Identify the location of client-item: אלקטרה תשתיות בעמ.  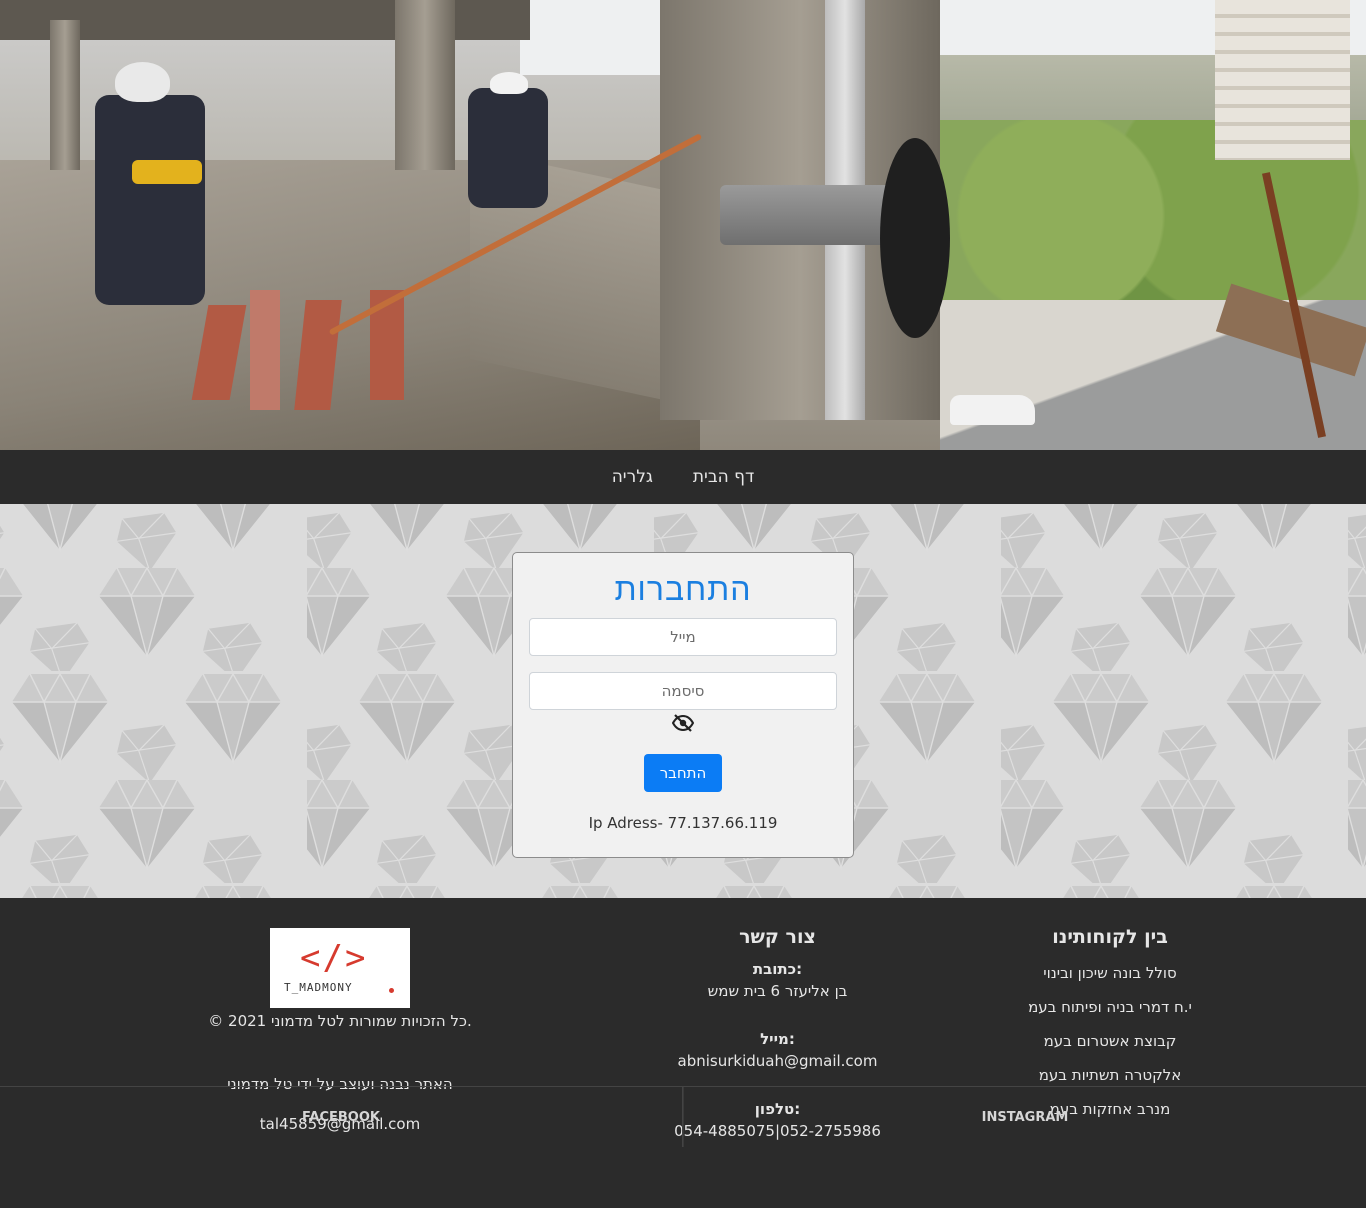
(1110, 1075).